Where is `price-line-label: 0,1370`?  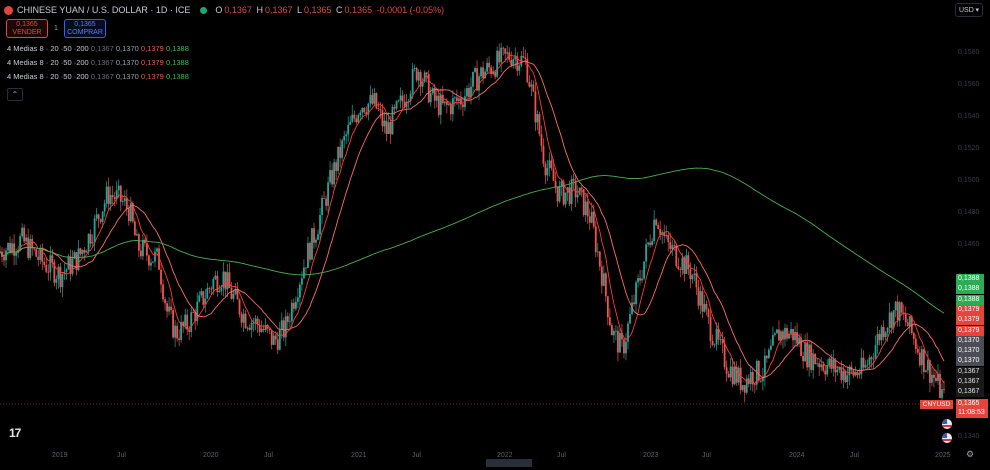 price-line-label: 0,1370 is located at coordinates (970, 351).